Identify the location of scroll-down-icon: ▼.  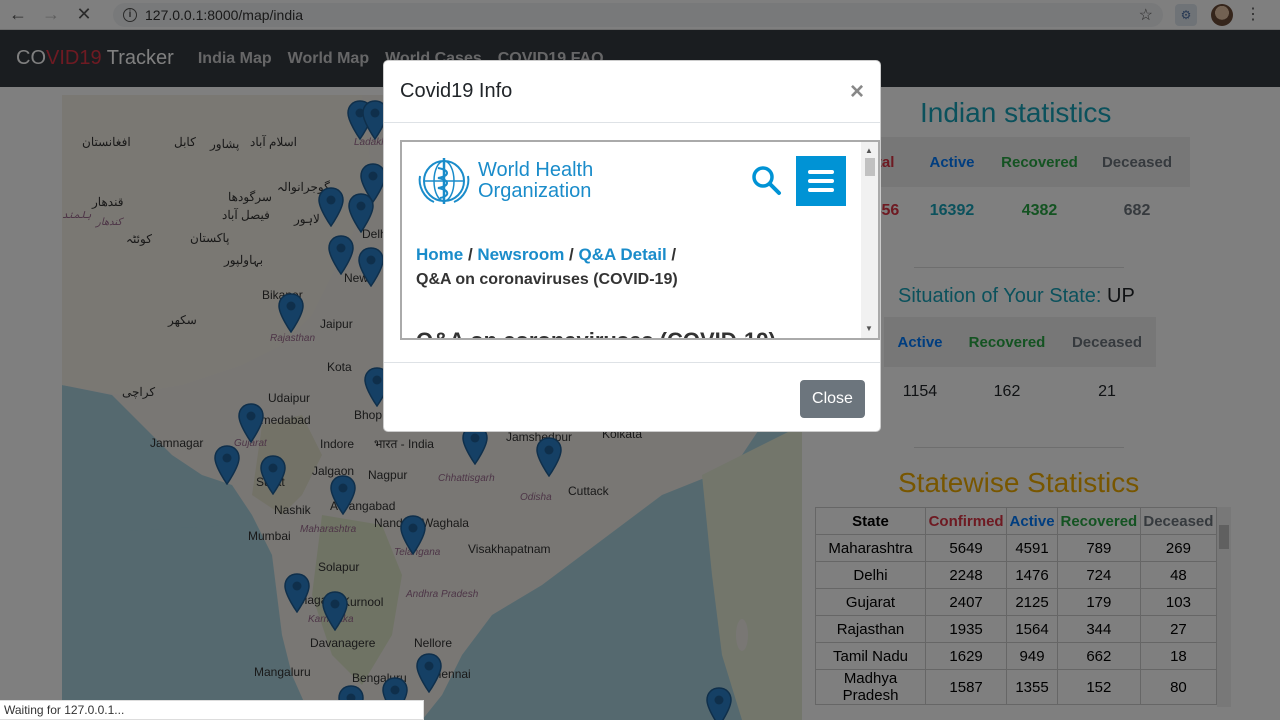
(869, 328).